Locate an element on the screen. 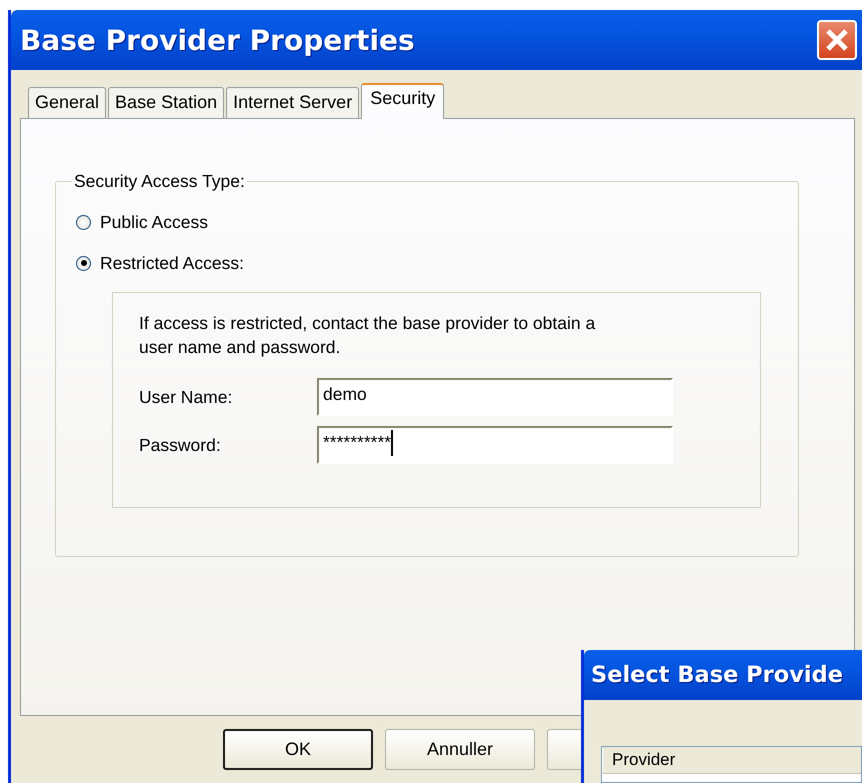  tab: Base Station is located at coordinates (166, 102).